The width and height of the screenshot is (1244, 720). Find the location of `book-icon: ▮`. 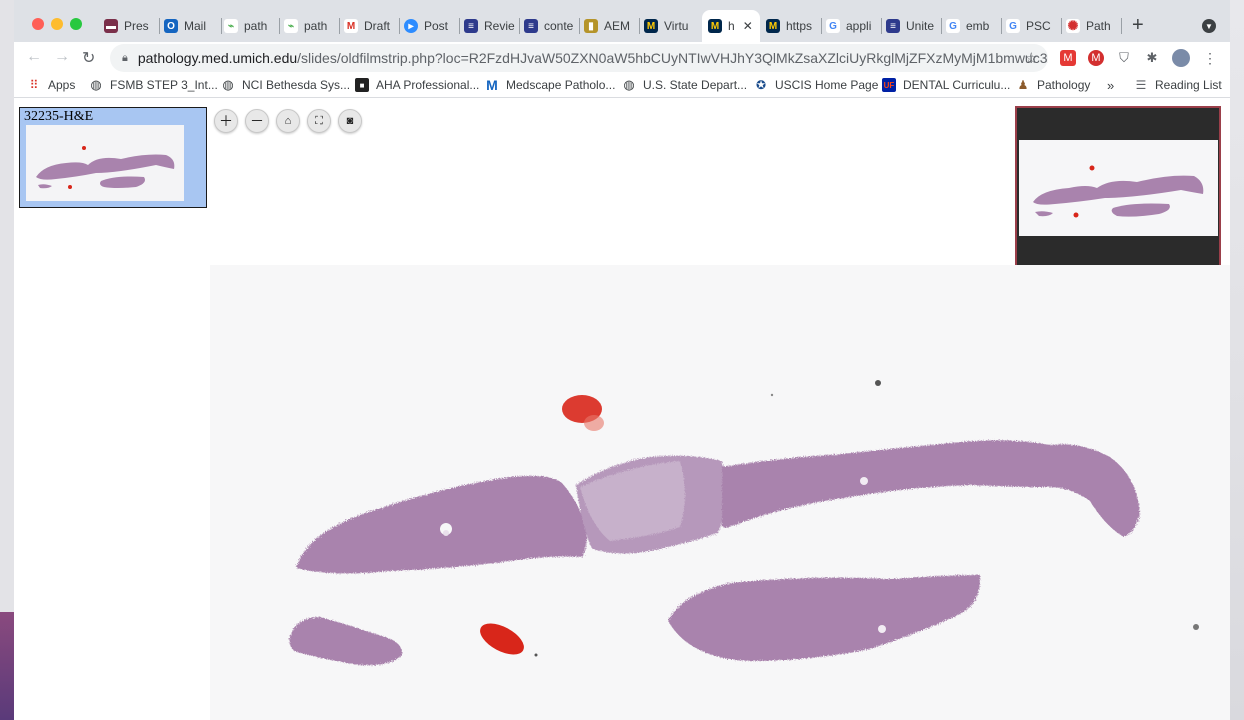

book-icon: ▮ is located at coordinates (591, 26).